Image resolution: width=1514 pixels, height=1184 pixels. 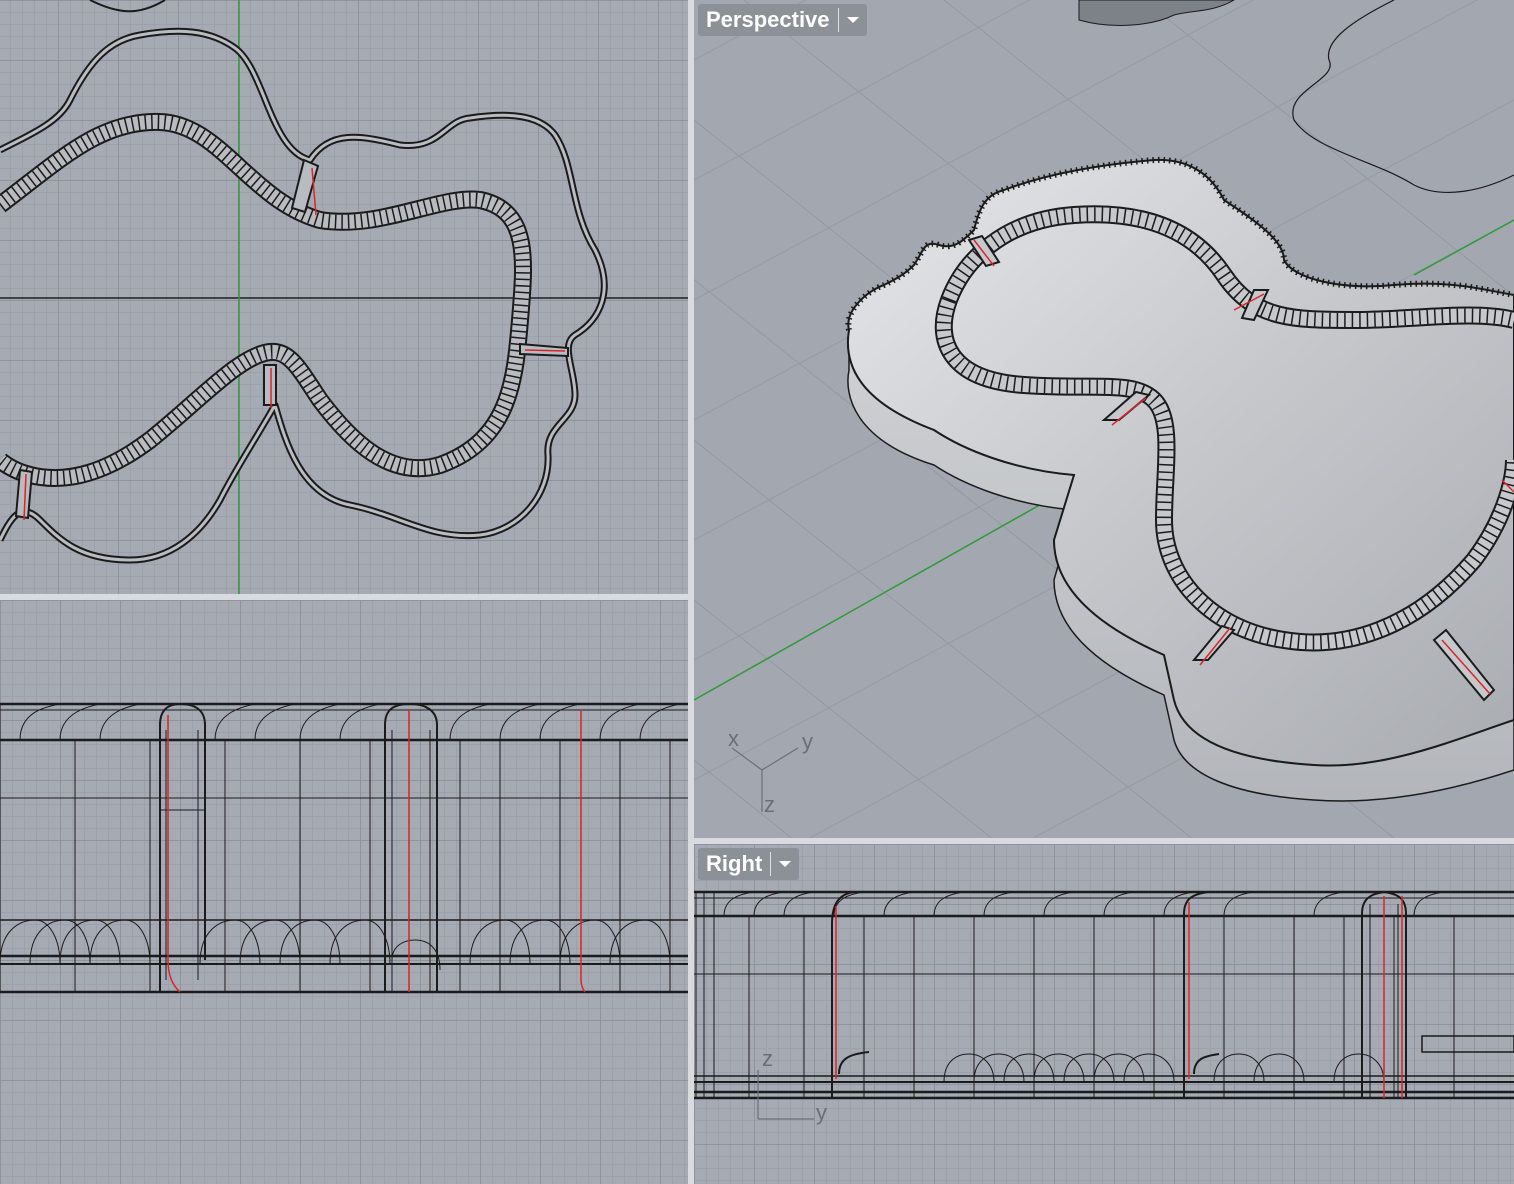 What do you see at coordinates (889, 590) in the screenshot?
I see `y-axis-line` at bounding box center [889, 590].